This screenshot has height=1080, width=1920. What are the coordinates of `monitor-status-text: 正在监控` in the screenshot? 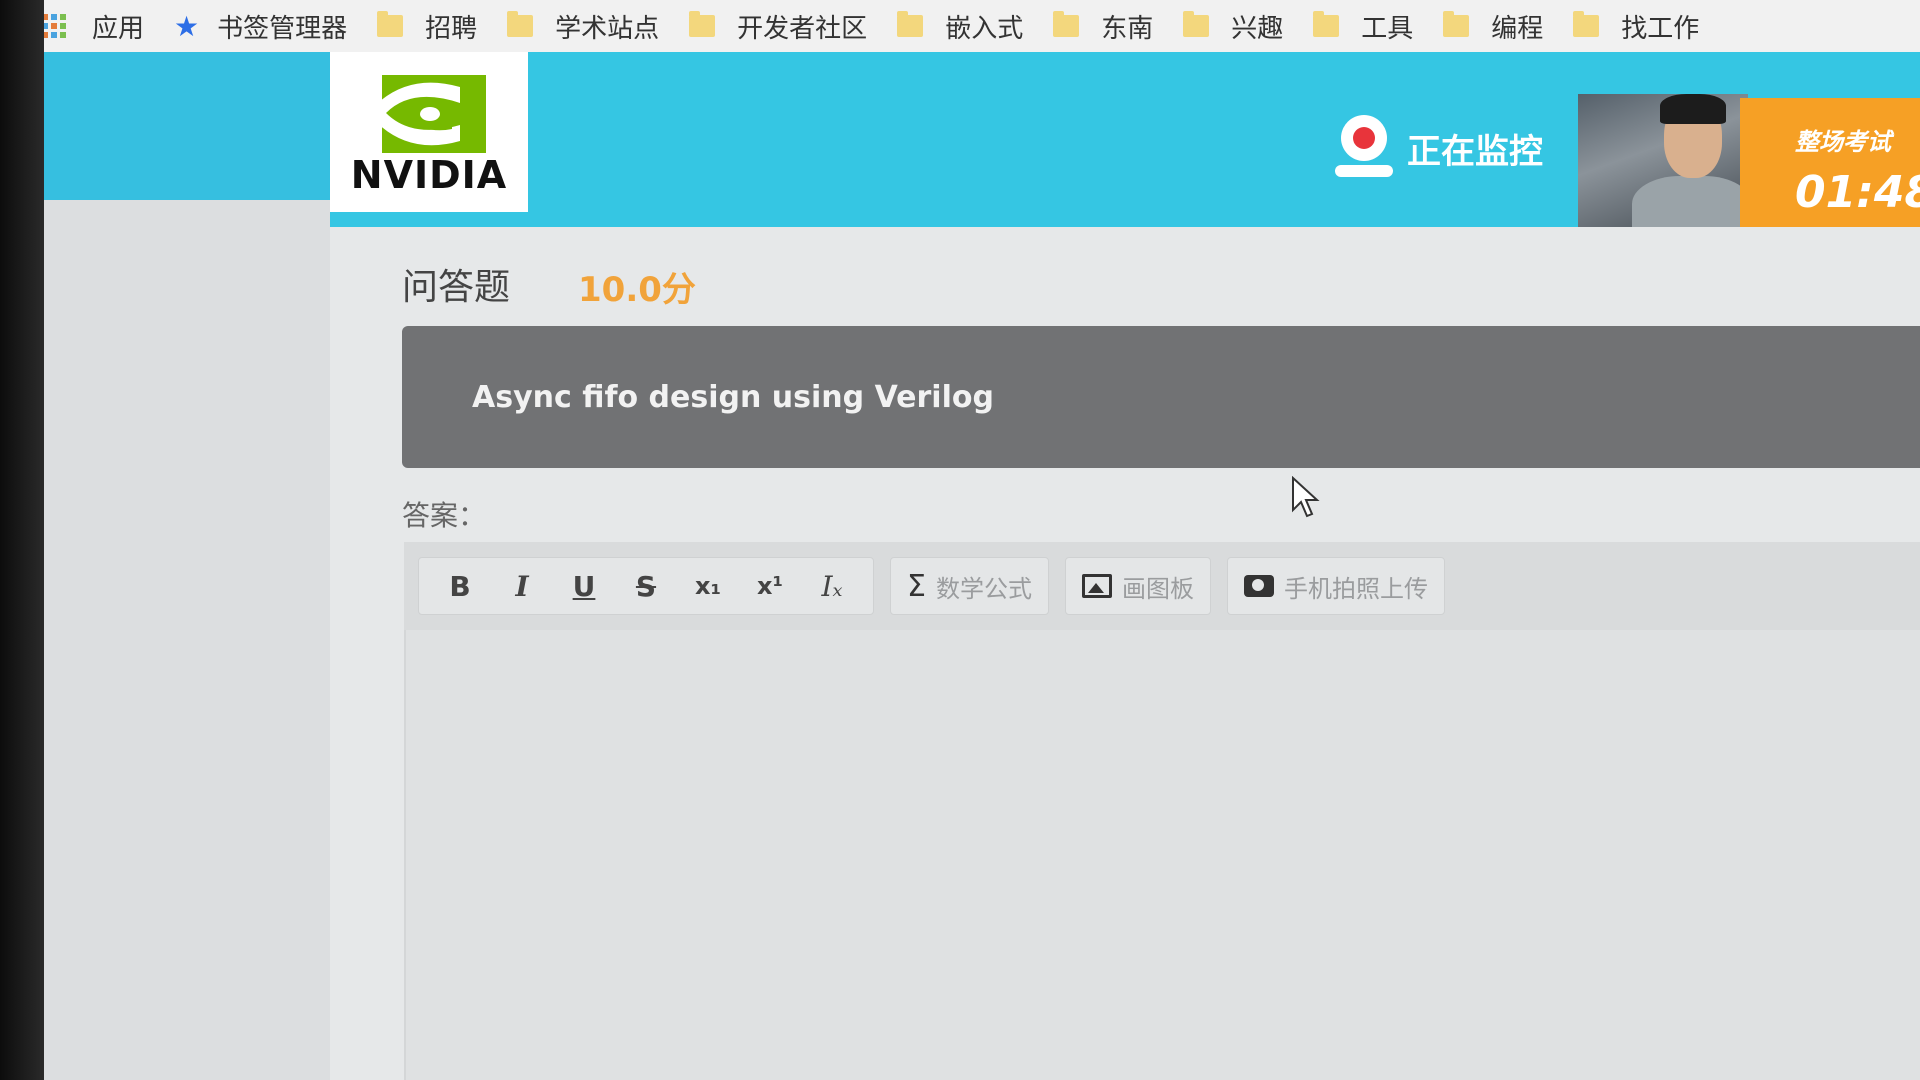 It's located at (1475, 151).